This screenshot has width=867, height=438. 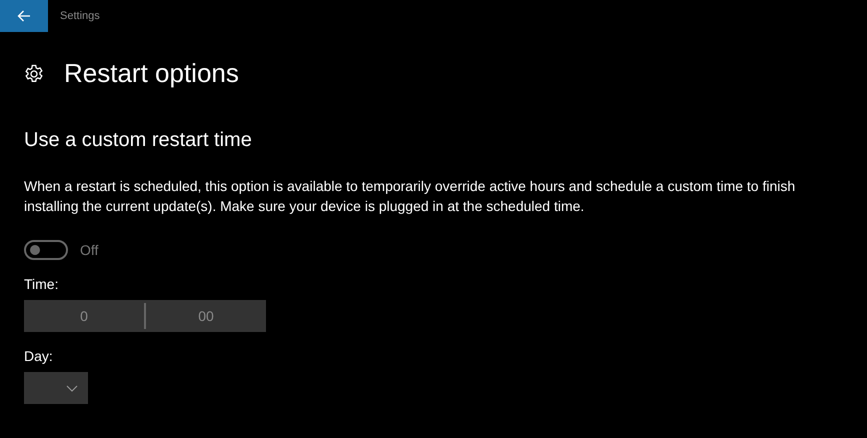 I want to click on back-arrow-icon, so click(x=24, y=16).